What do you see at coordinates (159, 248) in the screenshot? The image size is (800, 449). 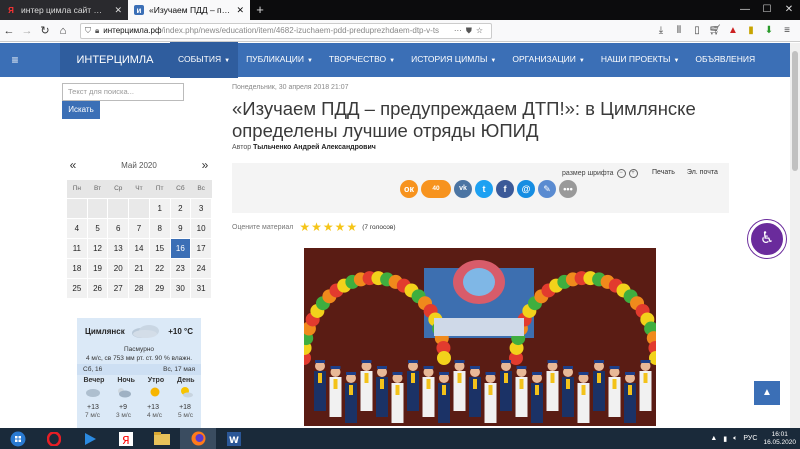 I see `calendar-day: 15` at bounding box center [159, 248].